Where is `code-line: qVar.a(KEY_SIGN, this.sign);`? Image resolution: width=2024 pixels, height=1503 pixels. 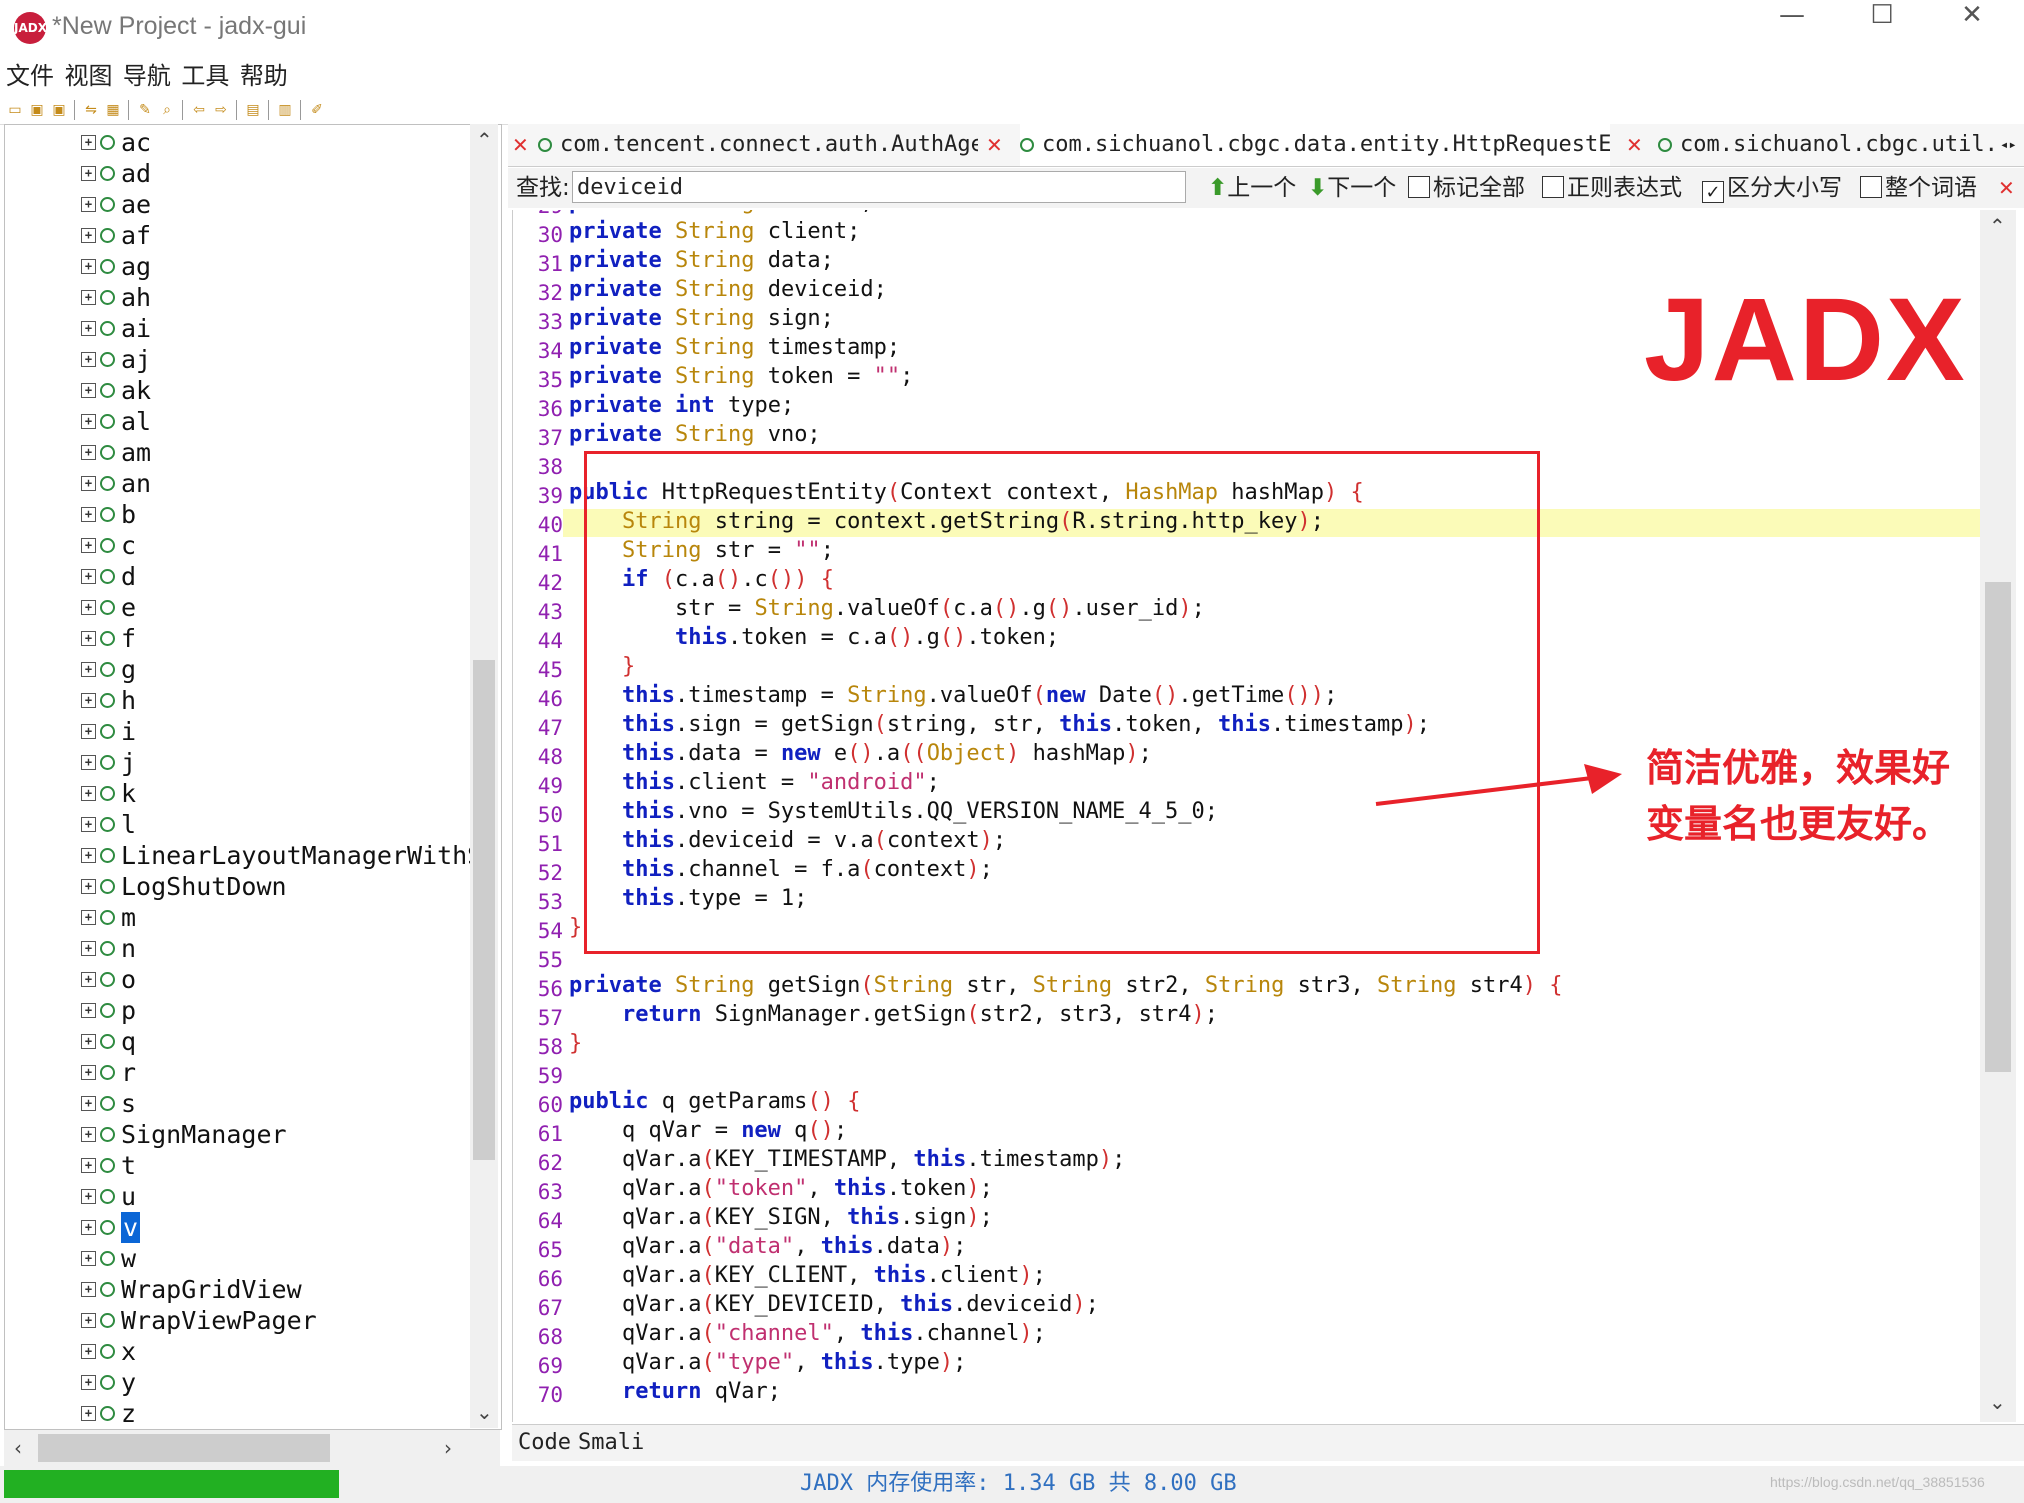
code-line: qVar.a(KEY_SIGN, this.sign); is located at coordinates (781, 1217).